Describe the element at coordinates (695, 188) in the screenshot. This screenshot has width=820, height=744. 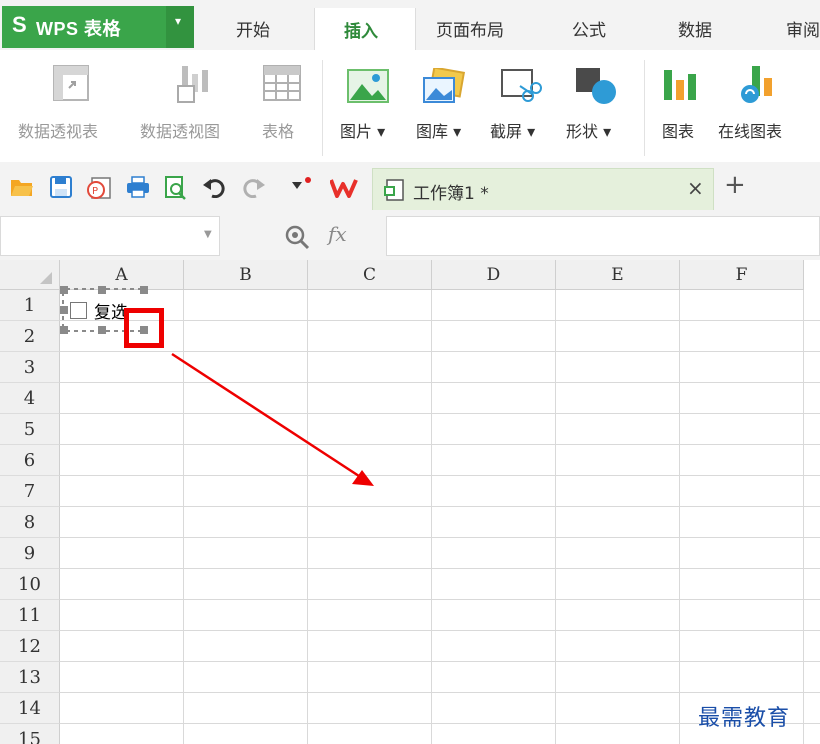
I see `close-icon: ×` at that location.